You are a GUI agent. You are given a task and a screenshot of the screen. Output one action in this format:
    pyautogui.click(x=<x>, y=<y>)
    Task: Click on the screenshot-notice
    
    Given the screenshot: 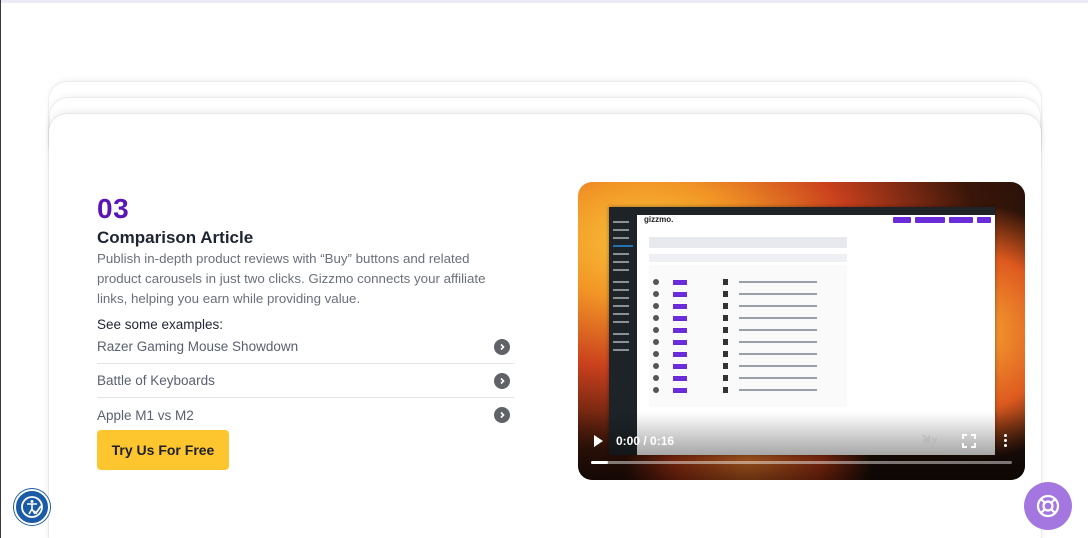 What is the action you would take?
    pyautogui.click(x=748, y=258)
    